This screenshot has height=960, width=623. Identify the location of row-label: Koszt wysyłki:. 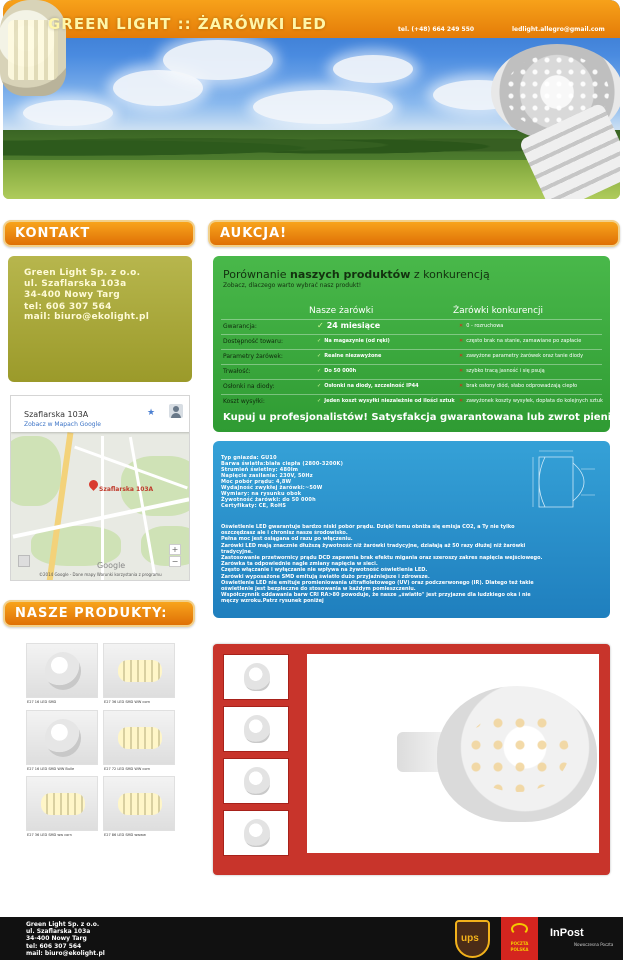
(244, 401).